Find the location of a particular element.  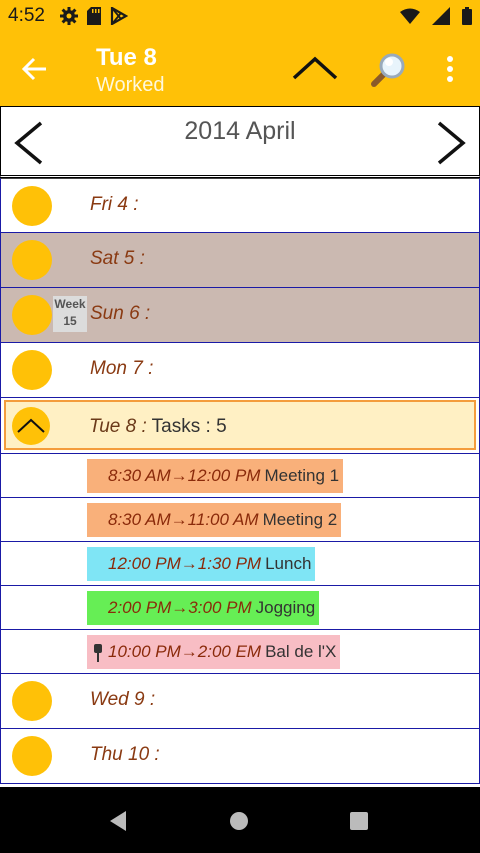

task-row: 12:00 PM→1:30 PM Lunch is located at coordinates (240, 564).